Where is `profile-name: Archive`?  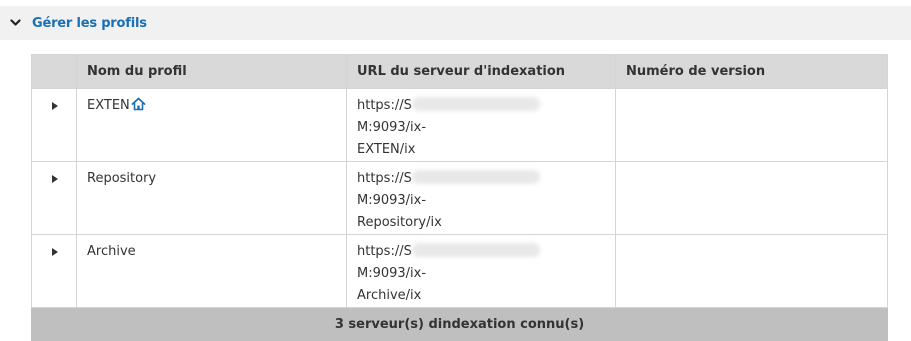 profile-name: Archive is located at coordinates (111, 251).